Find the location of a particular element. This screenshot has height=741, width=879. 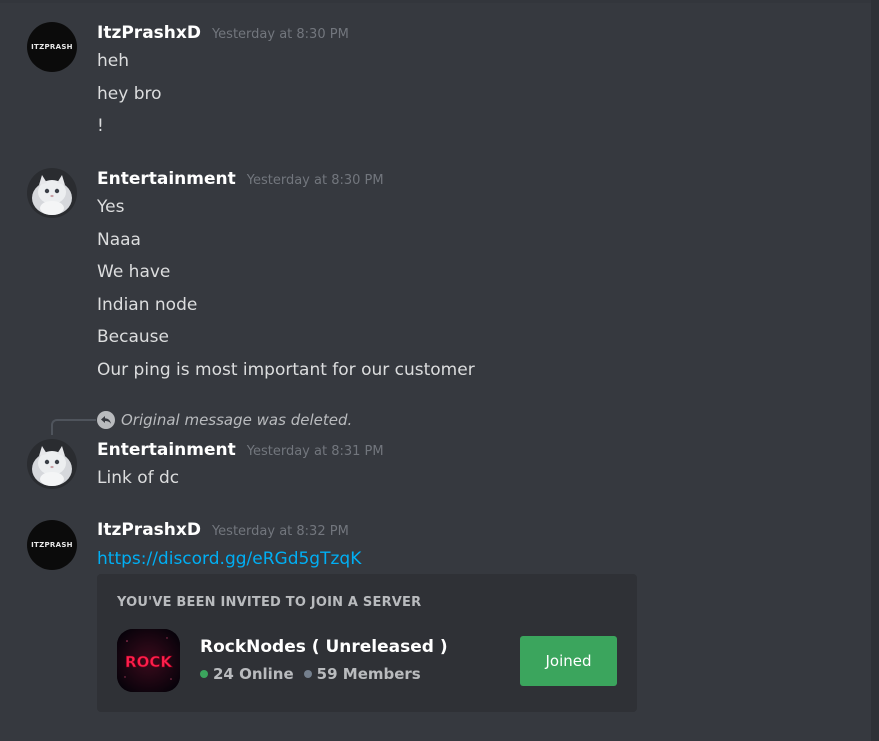

message-text: Link of dc is located at coordinates (138, 478).